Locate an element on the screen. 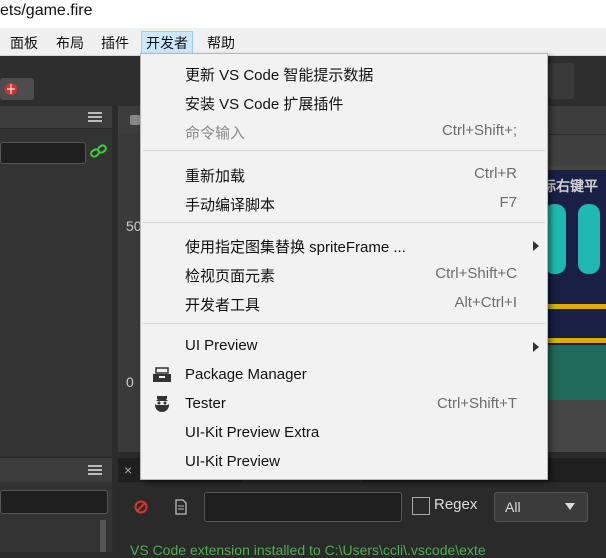 The width and height of the screenshot is (606, 558). menu-item-install-vscode-extension: 安装 VS Code 扩展插件 is located at coordinates (344, 102).